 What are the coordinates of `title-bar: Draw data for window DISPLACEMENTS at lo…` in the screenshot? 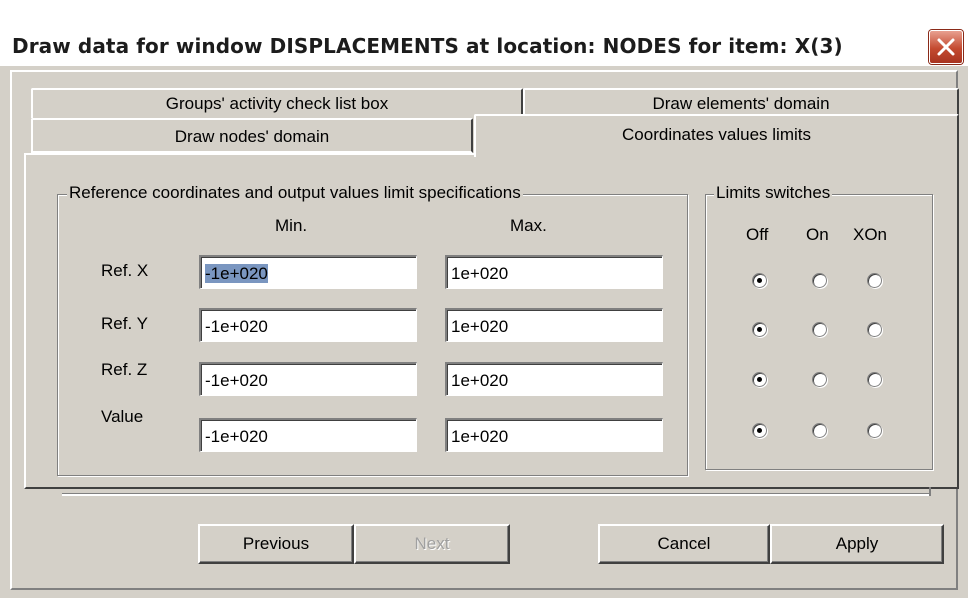 It's located at (484, 39).